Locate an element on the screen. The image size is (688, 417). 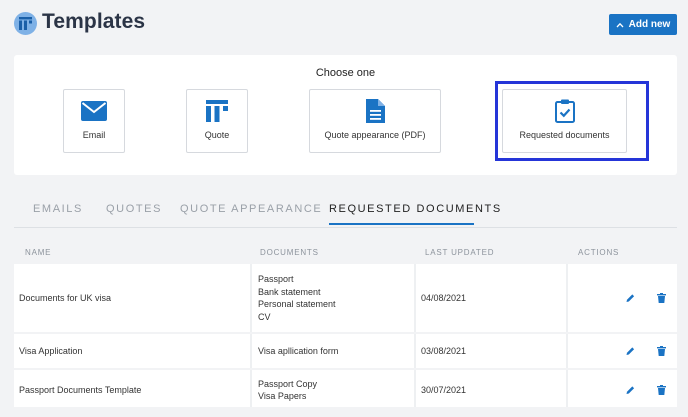
document-item: Visa apllication form is located at coordinates (298, 350).